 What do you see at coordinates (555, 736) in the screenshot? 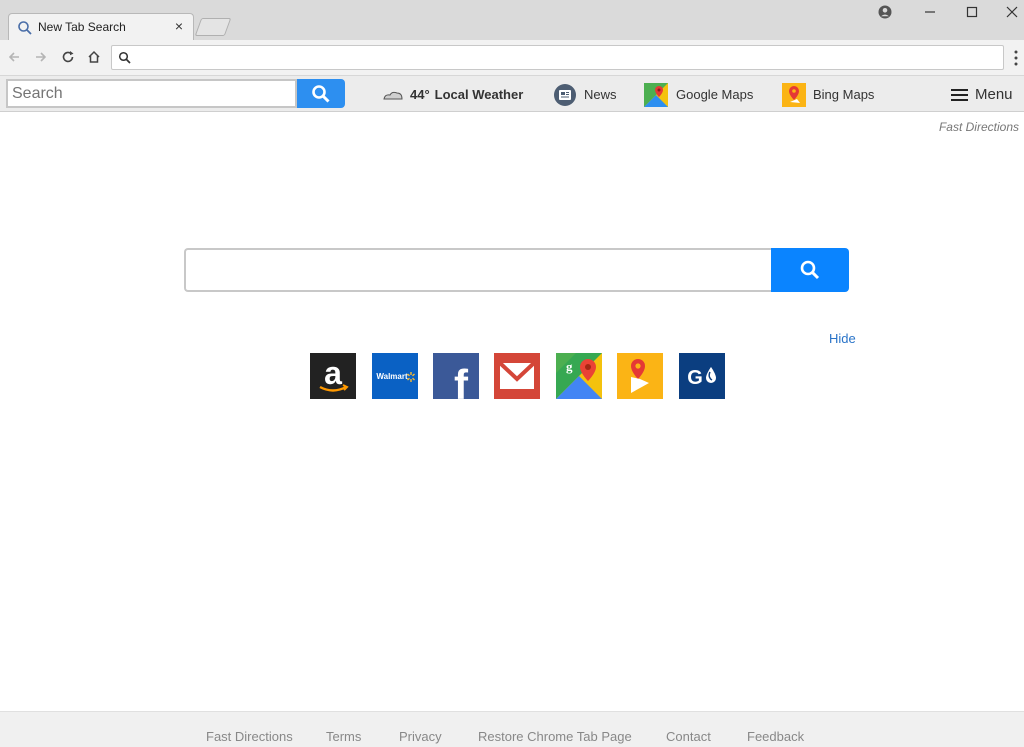
I see `footer-link-restore-chrome-tab: Restore Chrome Tab Page` at bounding box center [555, 736].